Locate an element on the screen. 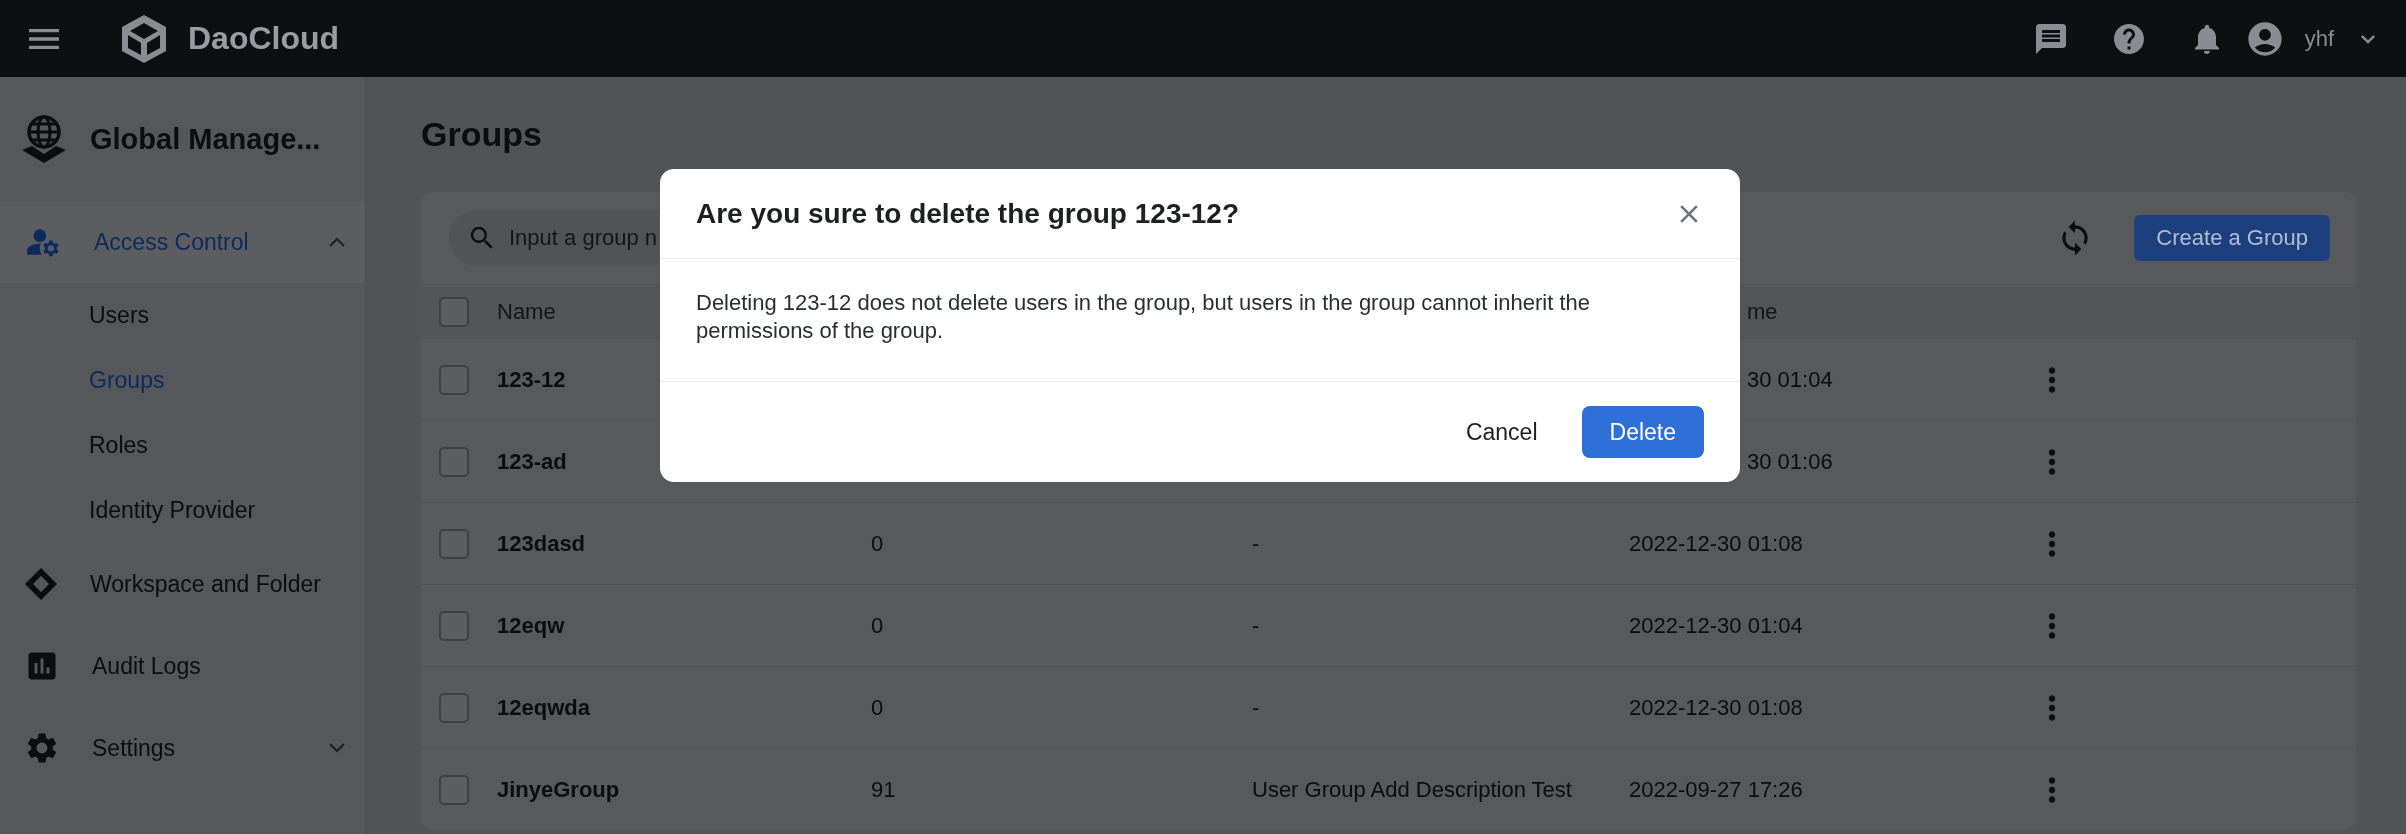  table-cell: 2022-09-27 17:26 is located at coordinates (1716, 789).